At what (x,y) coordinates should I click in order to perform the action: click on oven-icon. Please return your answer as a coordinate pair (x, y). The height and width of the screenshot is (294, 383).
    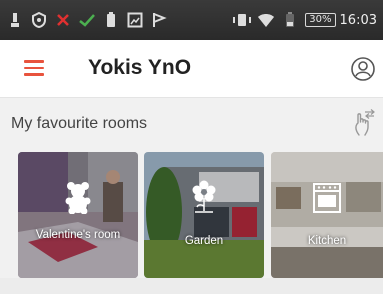
    Looking at the image, I should click on (327, 197).